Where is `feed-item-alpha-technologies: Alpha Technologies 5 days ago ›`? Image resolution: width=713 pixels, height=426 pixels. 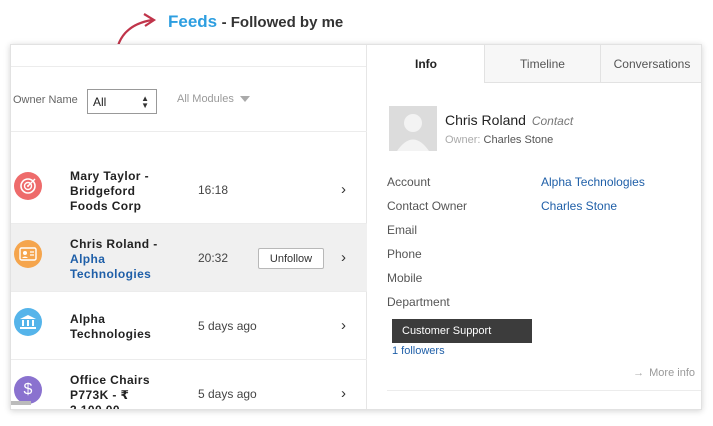 feed-item-alpha-technologies: Alpha Technologies 5 days ago › is located at coordinates (189, 326).